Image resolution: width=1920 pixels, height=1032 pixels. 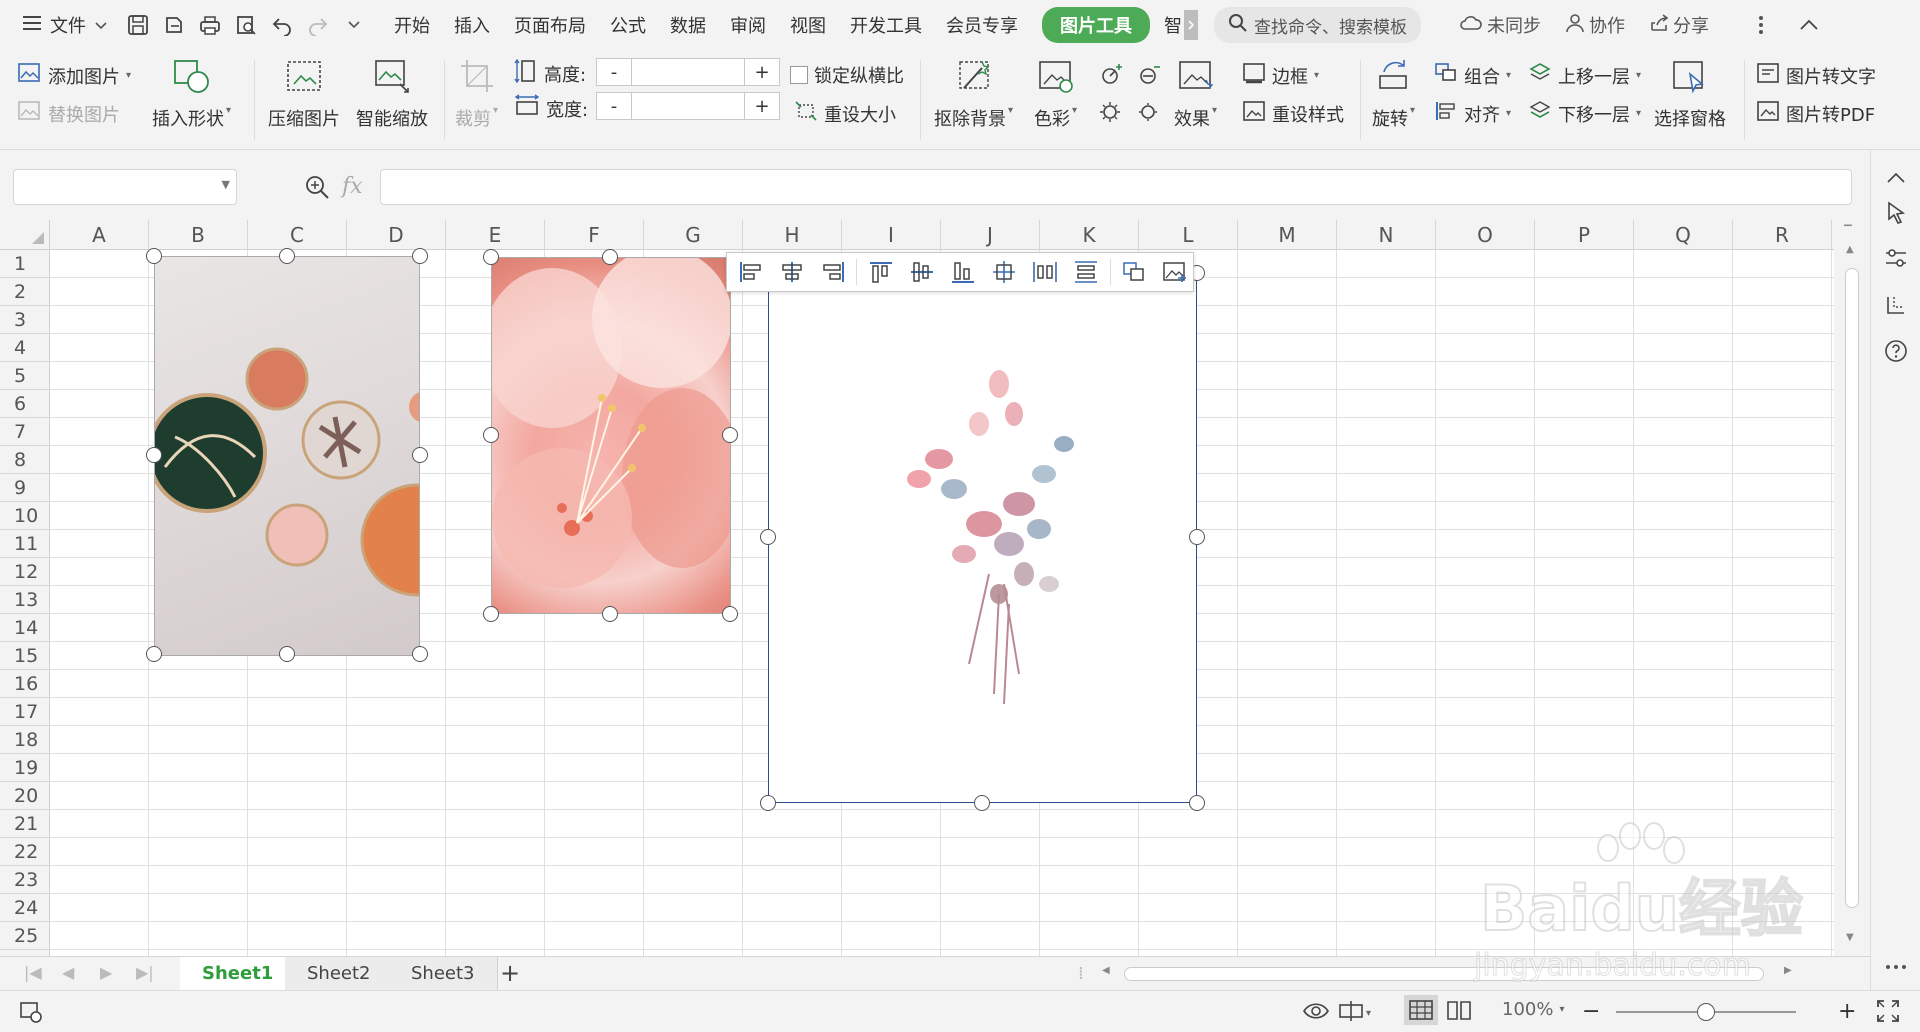 What do you see at coordinates (510, 973) in the screenshot?
I see `add-sheet-button: +` at bounding box center [510, 973].